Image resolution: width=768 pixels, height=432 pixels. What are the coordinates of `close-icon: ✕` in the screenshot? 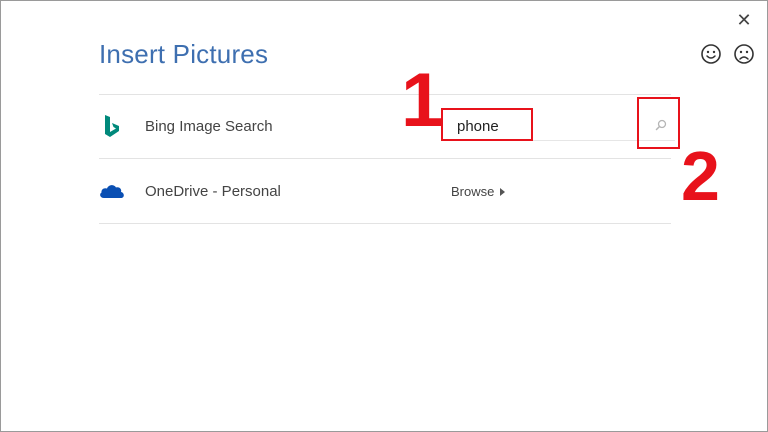 It's located at (744, 20).